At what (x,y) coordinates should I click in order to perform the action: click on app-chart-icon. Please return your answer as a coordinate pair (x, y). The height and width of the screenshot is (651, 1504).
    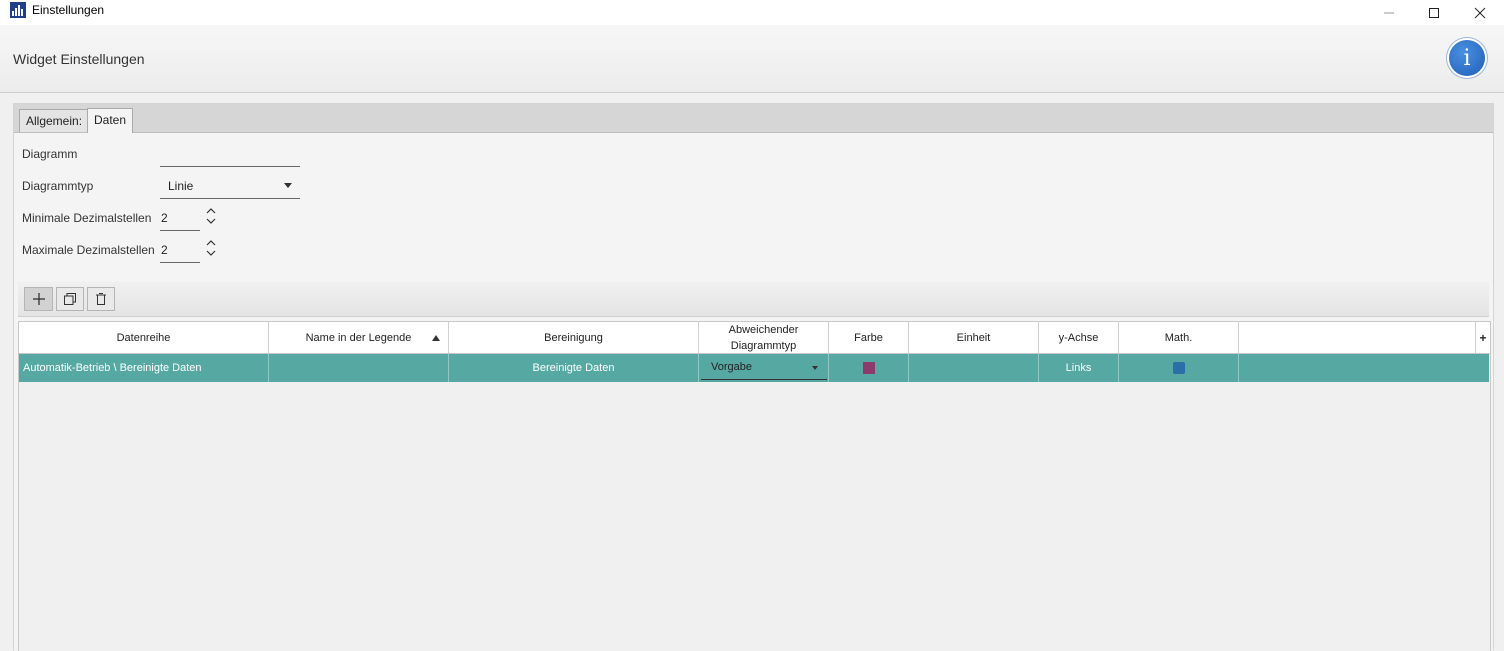
    Looking at the image, I should click on (18, 10).